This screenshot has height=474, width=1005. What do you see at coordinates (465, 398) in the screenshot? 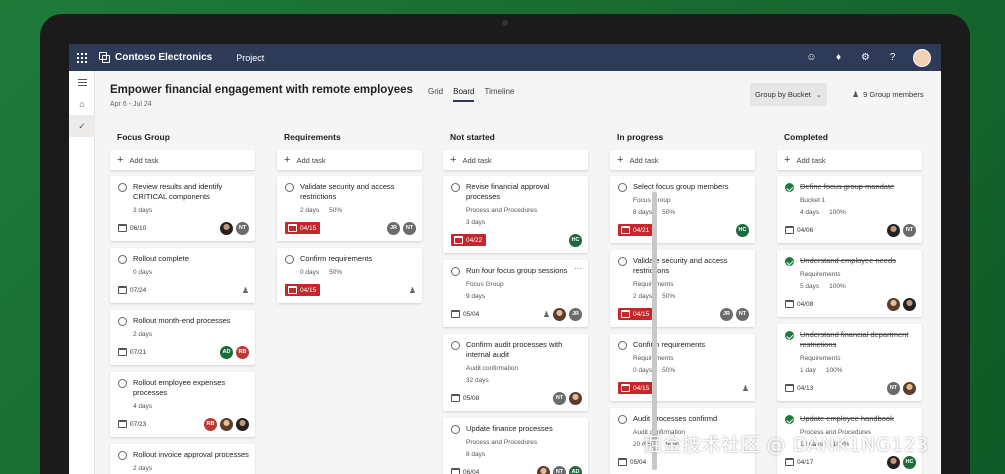
I see `due-date: 05/08` at bounding box center [465, 398].